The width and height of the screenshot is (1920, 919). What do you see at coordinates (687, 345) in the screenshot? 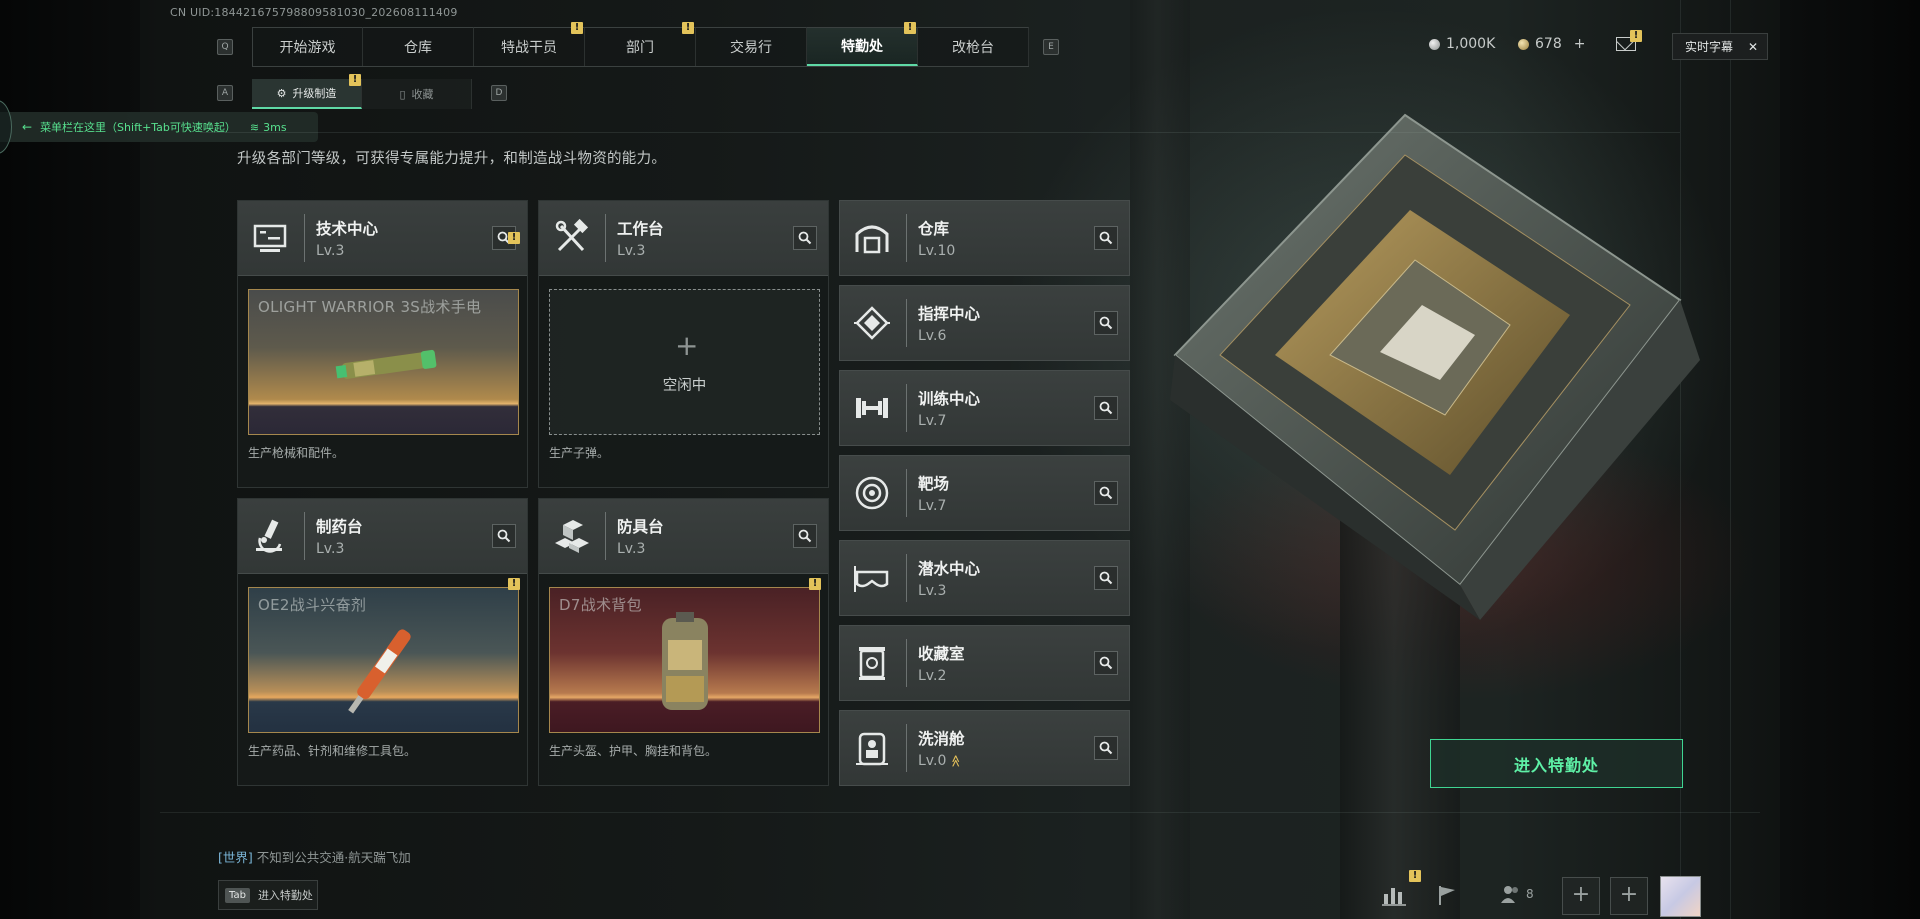
I see `plus-icon: +` at bounding box center [687, 345].